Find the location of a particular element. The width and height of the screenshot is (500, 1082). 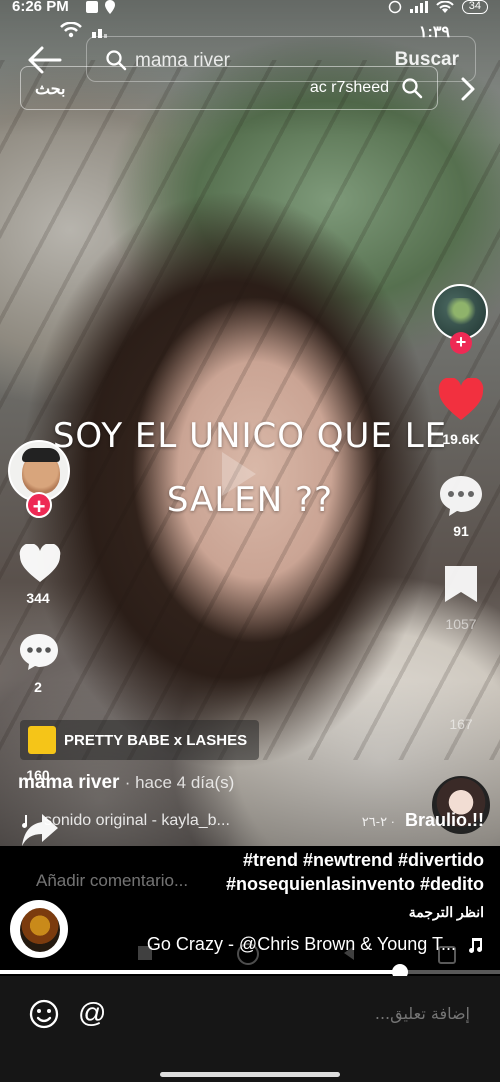

comment-bar is located at coordinates (250, 1029).